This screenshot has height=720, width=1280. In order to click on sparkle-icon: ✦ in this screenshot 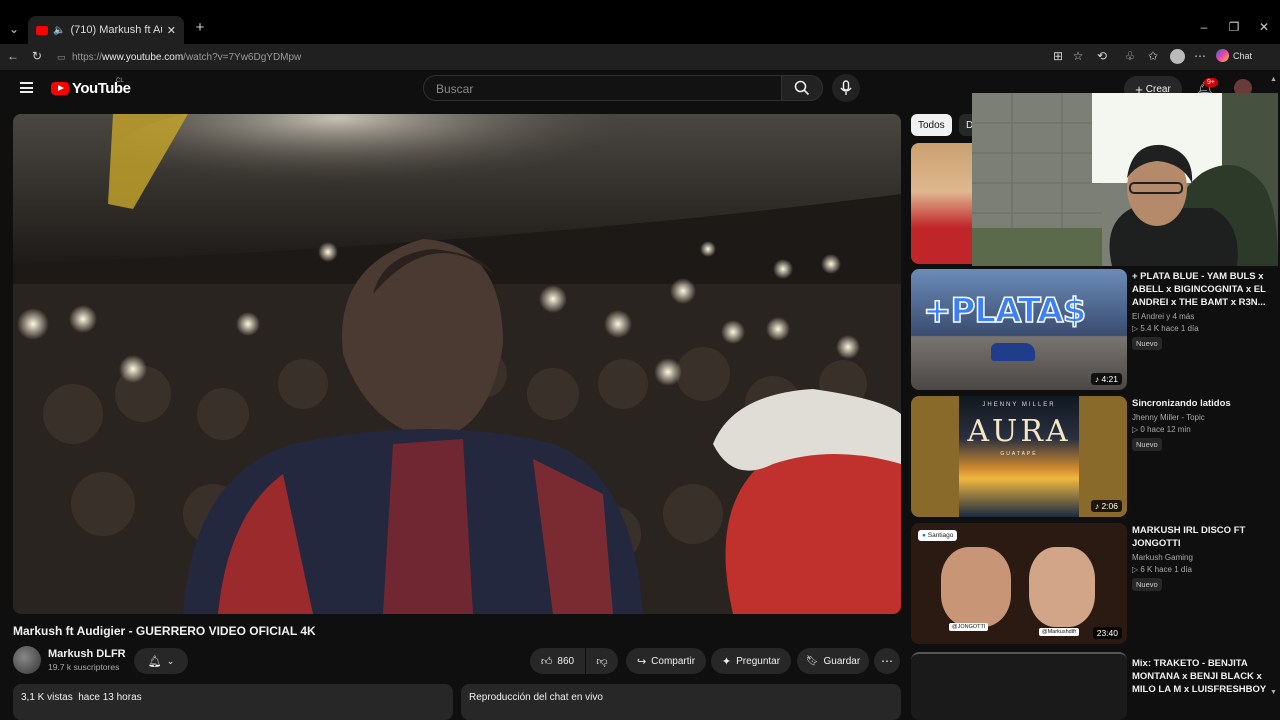, I will do `click(726, 661)`.